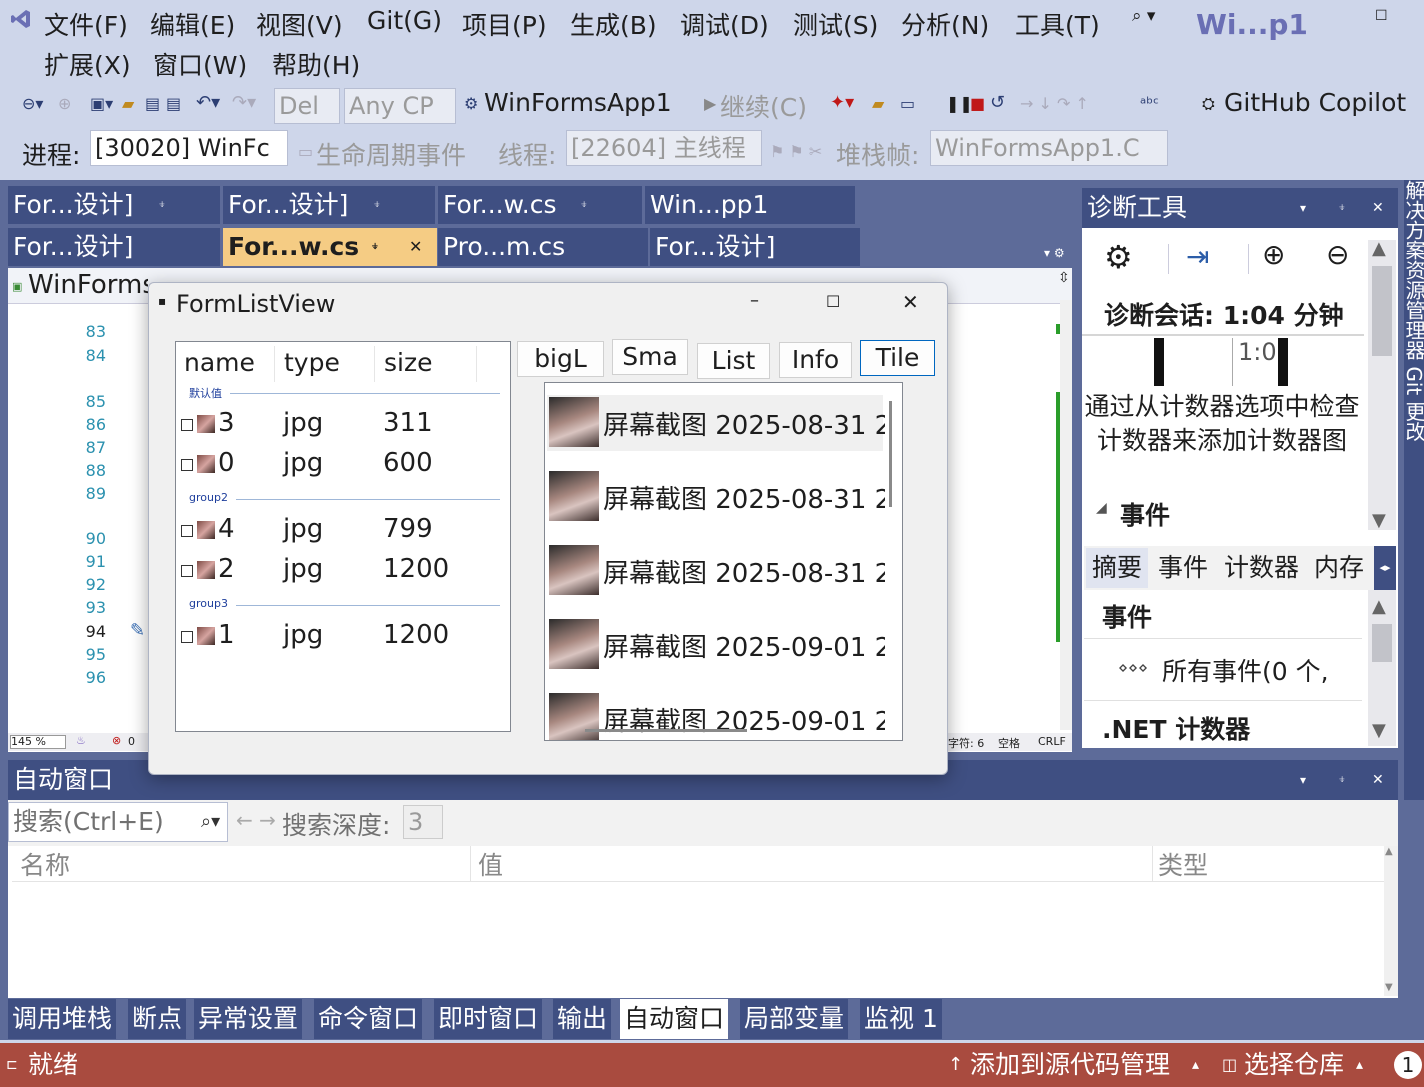  Describe the element at coordinates (1261, 568) in the screenshot. I see `tab-counters: 计数器` at that location.